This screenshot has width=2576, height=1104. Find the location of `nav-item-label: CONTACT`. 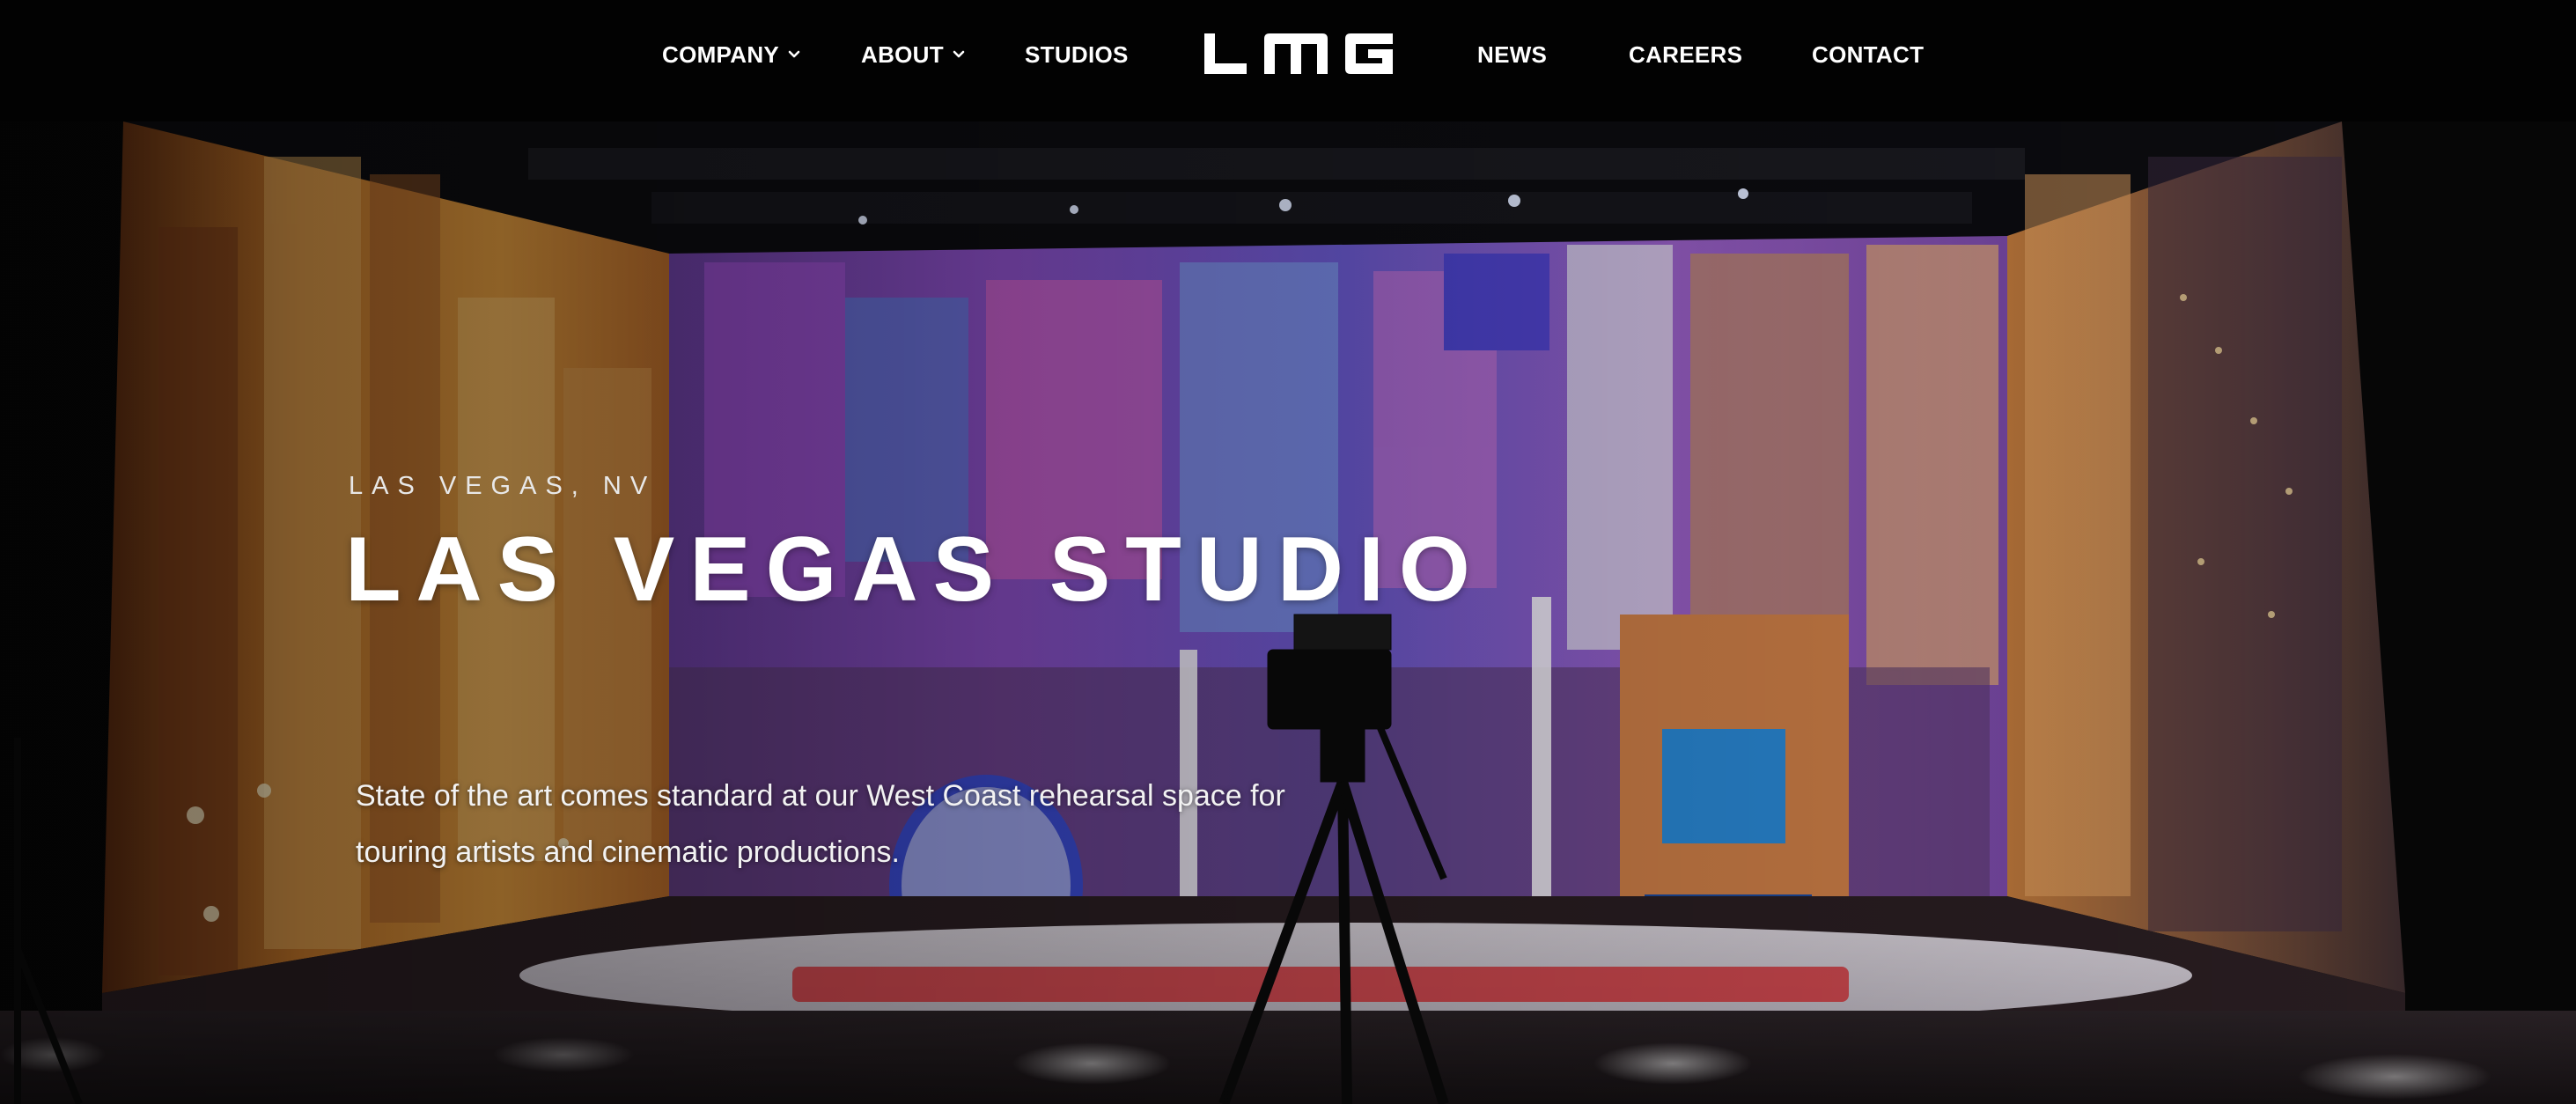

nav-item-label: CONTACT is located at coordinates (1869, 55).